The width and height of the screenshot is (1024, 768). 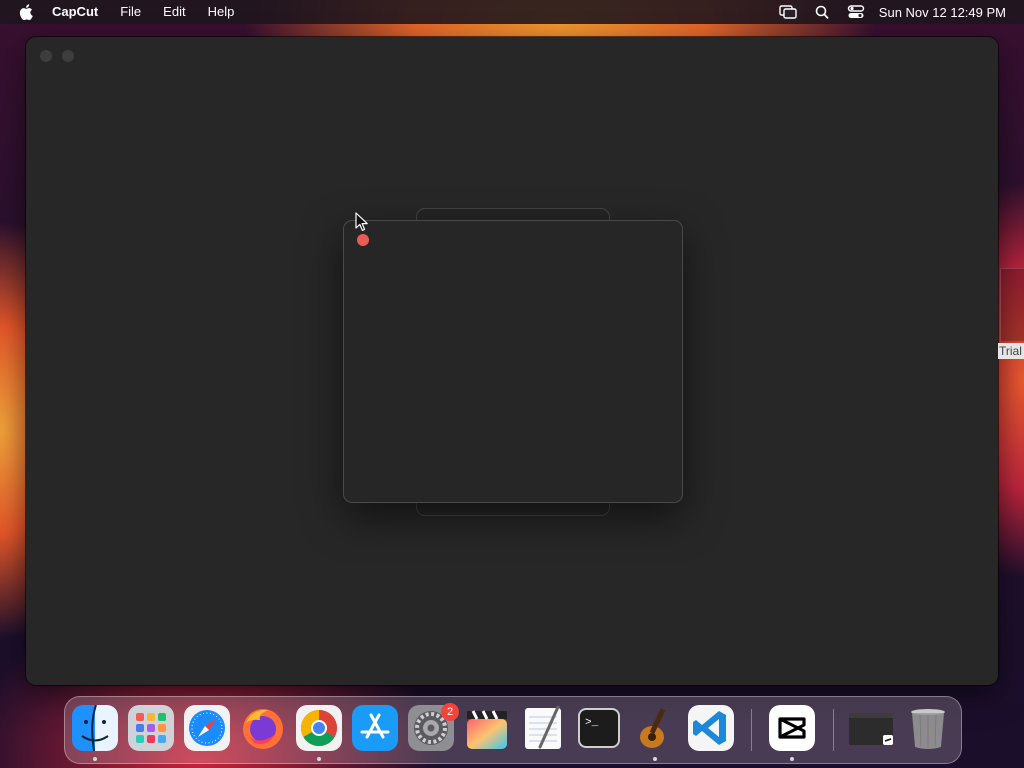 I want to click on offscreen-panel, so click(x=1012, y=305).